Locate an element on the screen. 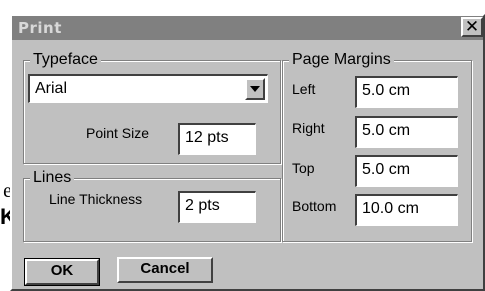 The image size is (485, 291). page-margins-legend: Page Margins is located at coordinates (341, 60).